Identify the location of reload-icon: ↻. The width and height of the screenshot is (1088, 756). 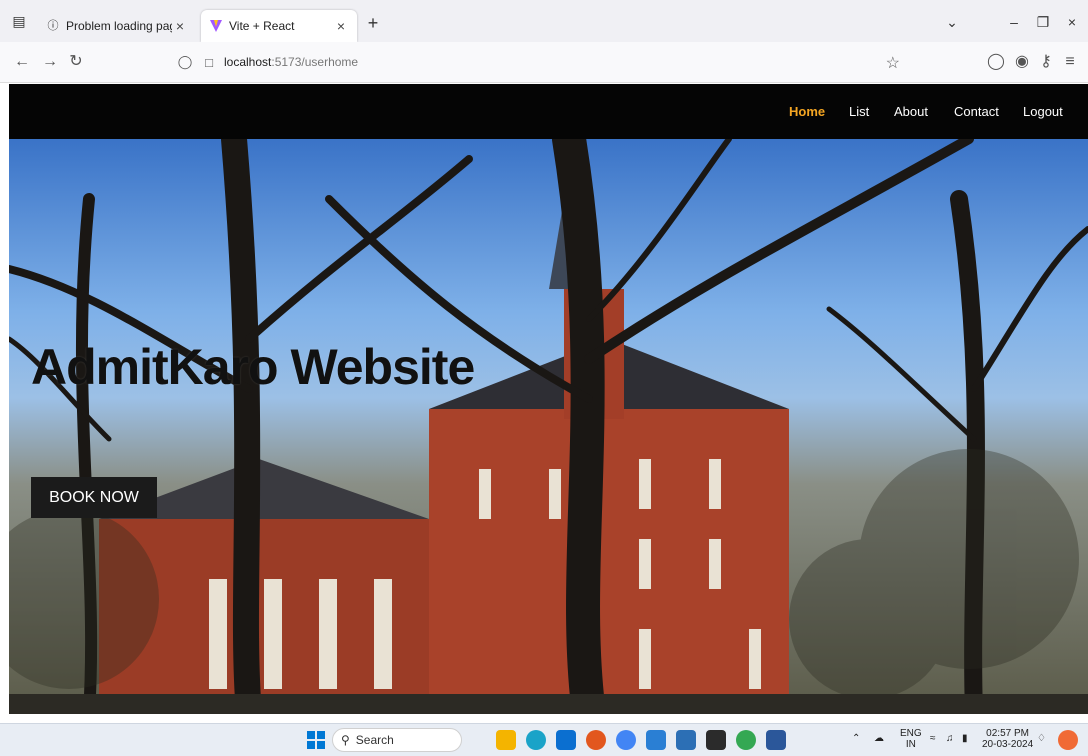
(76, 62).